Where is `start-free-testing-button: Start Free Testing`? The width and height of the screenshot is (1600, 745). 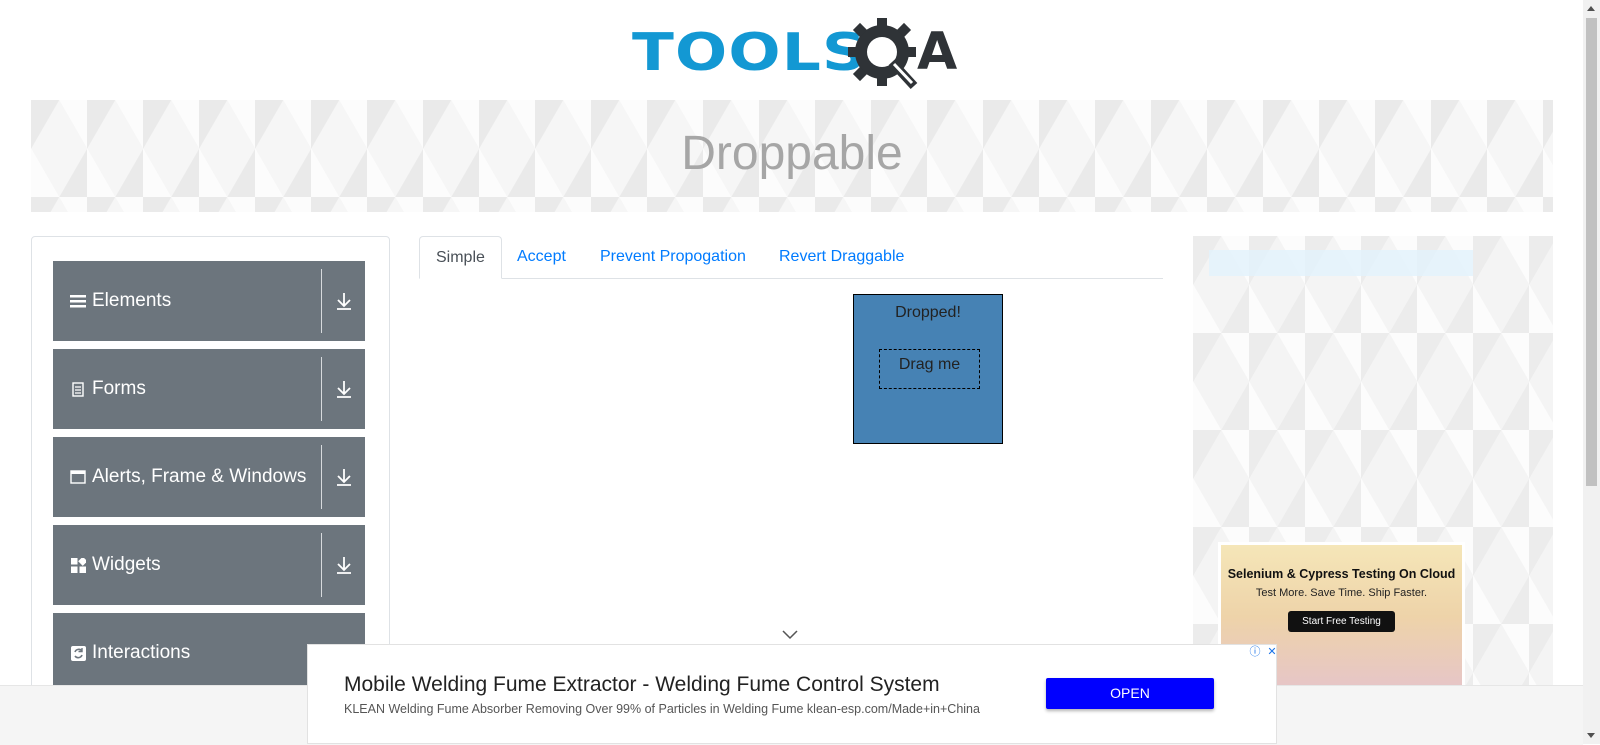
start-free-testing-button: Start Free Testing is located at coordinates (1341, 621).